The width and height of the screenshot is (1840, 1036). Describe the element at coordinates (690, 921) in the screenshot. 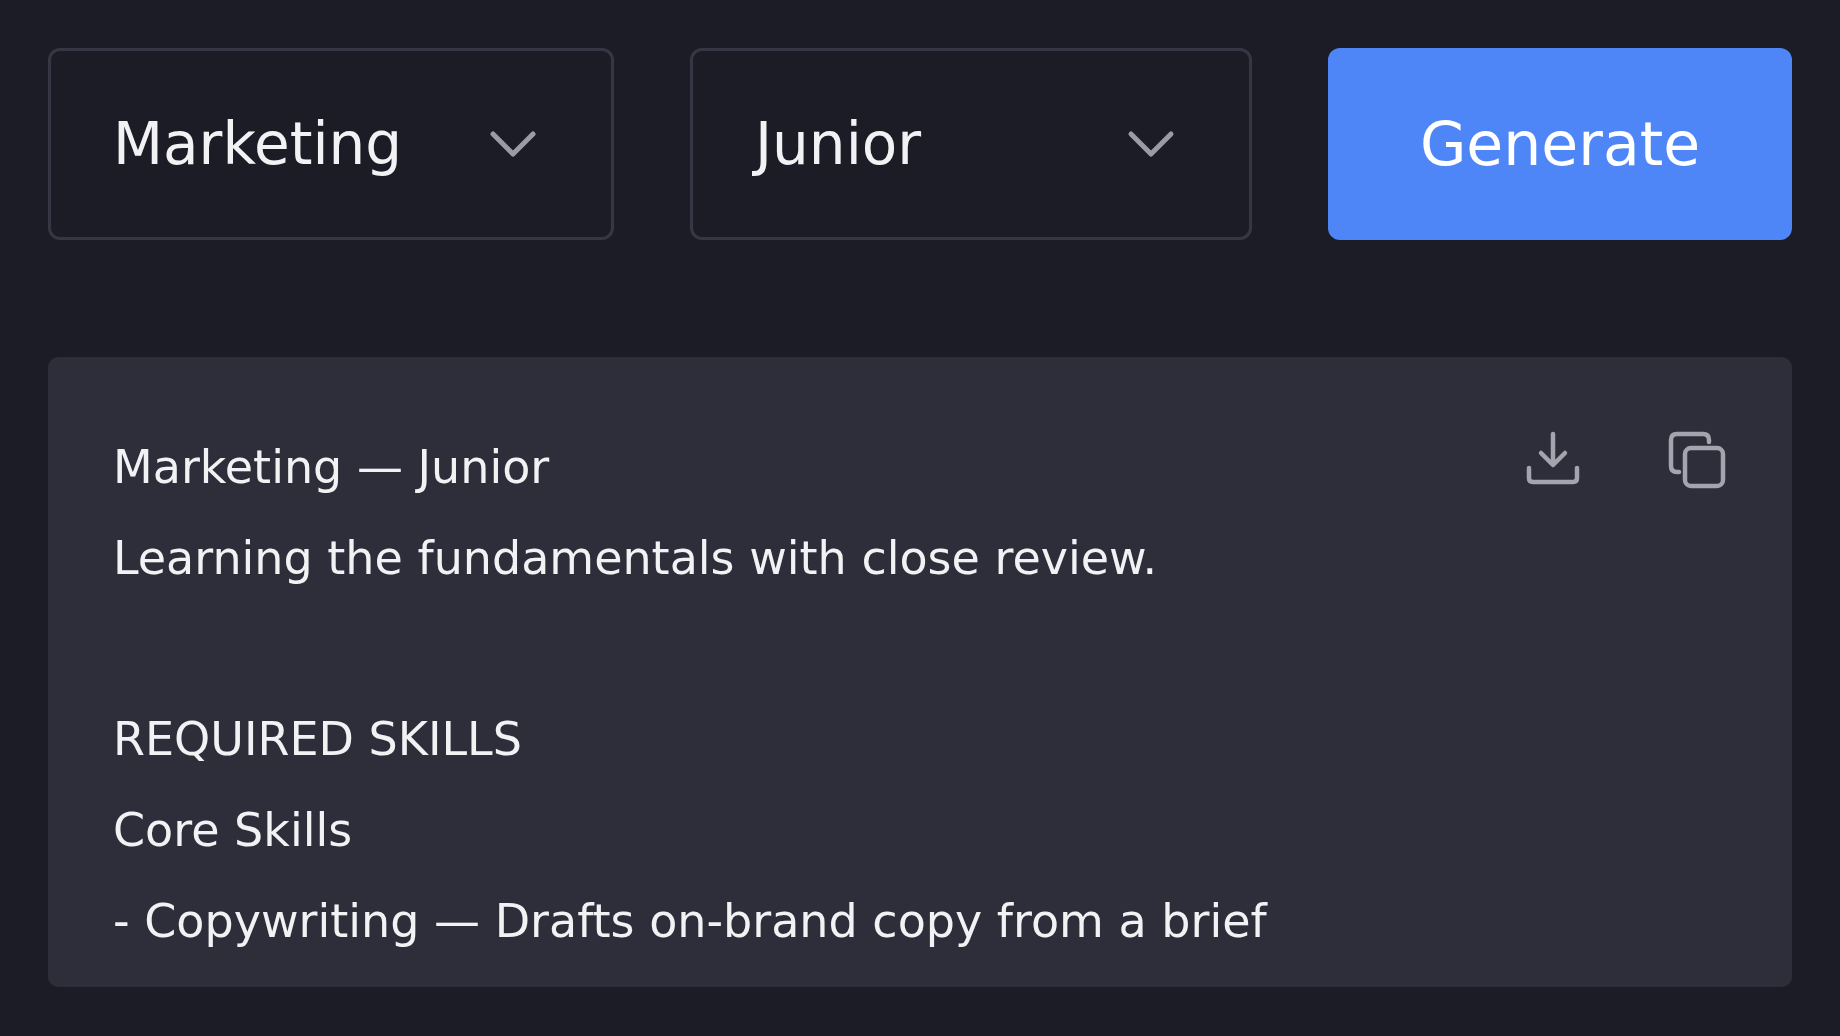

I see `output-line: - Copywriting — Drafts on-brand copy from a brief` at that location.